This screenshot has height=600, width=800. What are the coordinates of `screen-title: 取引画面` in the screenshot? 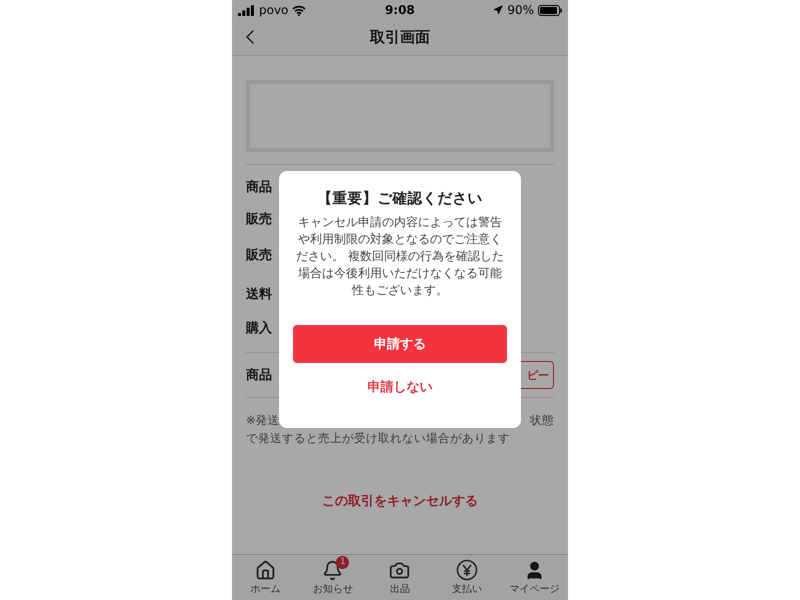 It's located at (400, 37).